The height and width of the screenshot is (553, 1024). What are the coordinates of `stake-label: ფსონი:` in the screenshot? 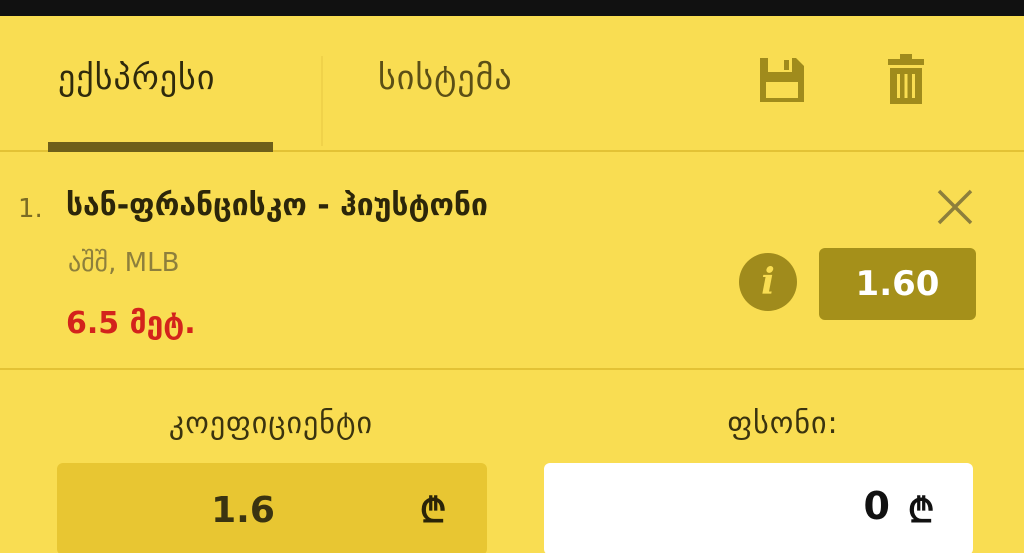 It's located at (783, 423).